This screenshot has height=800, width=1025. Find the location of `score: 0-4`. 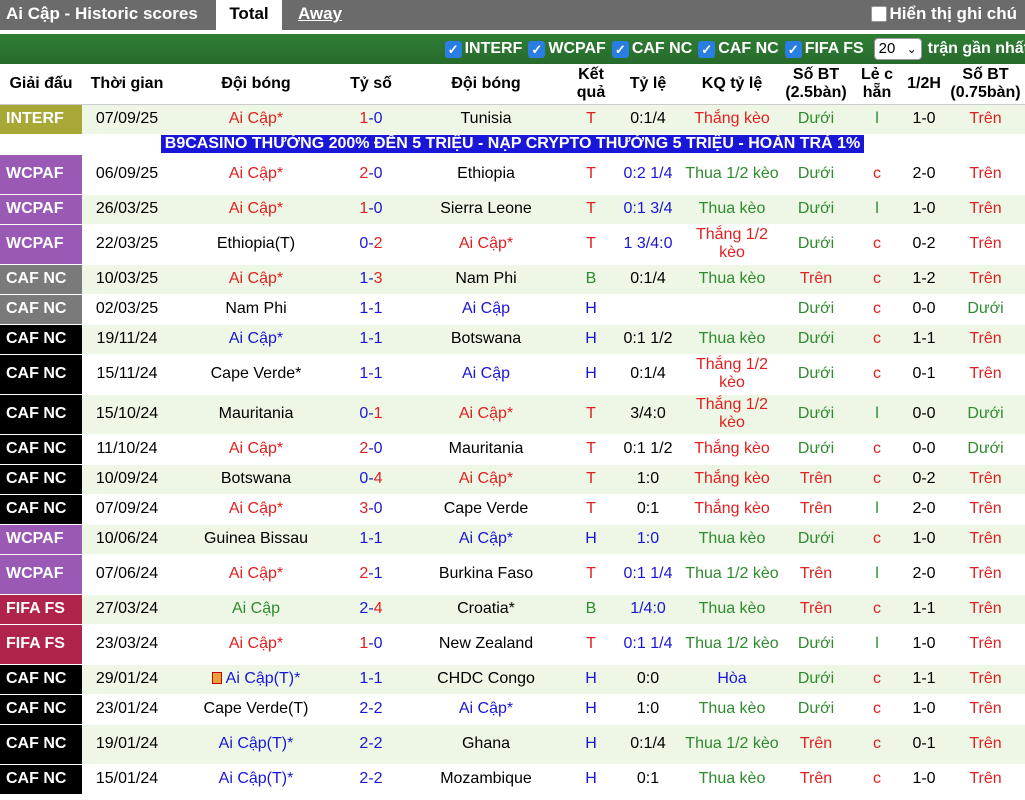

score: 0-4 is located at coordinates (371, 479).